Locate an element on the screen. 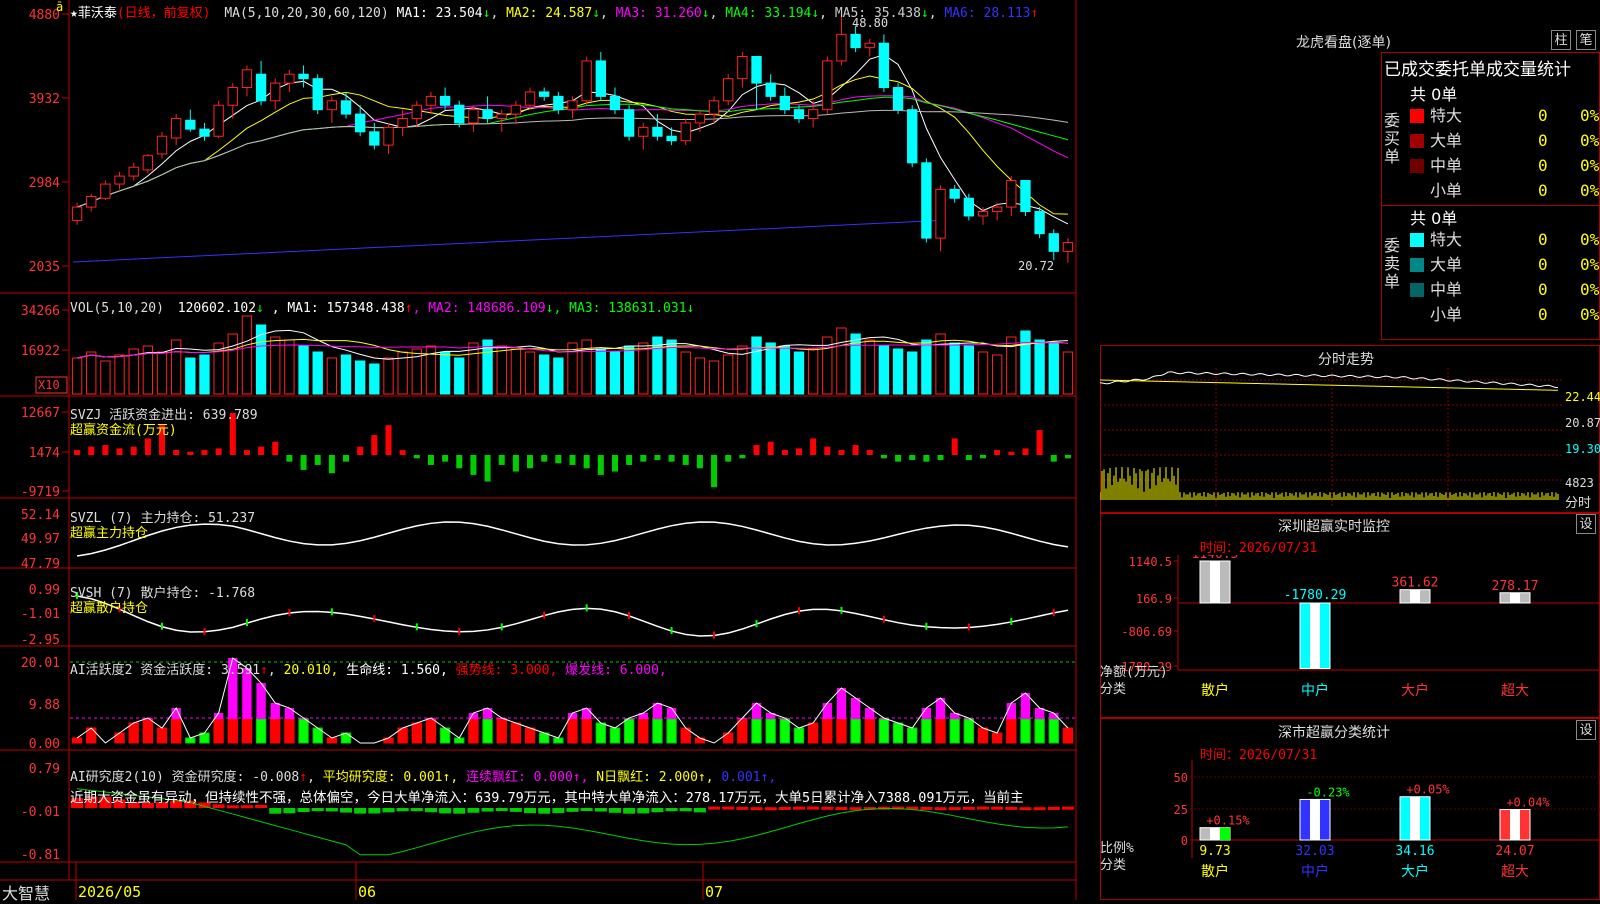  classify-value-1: 9.73 is located at coordinates (1214, 851).